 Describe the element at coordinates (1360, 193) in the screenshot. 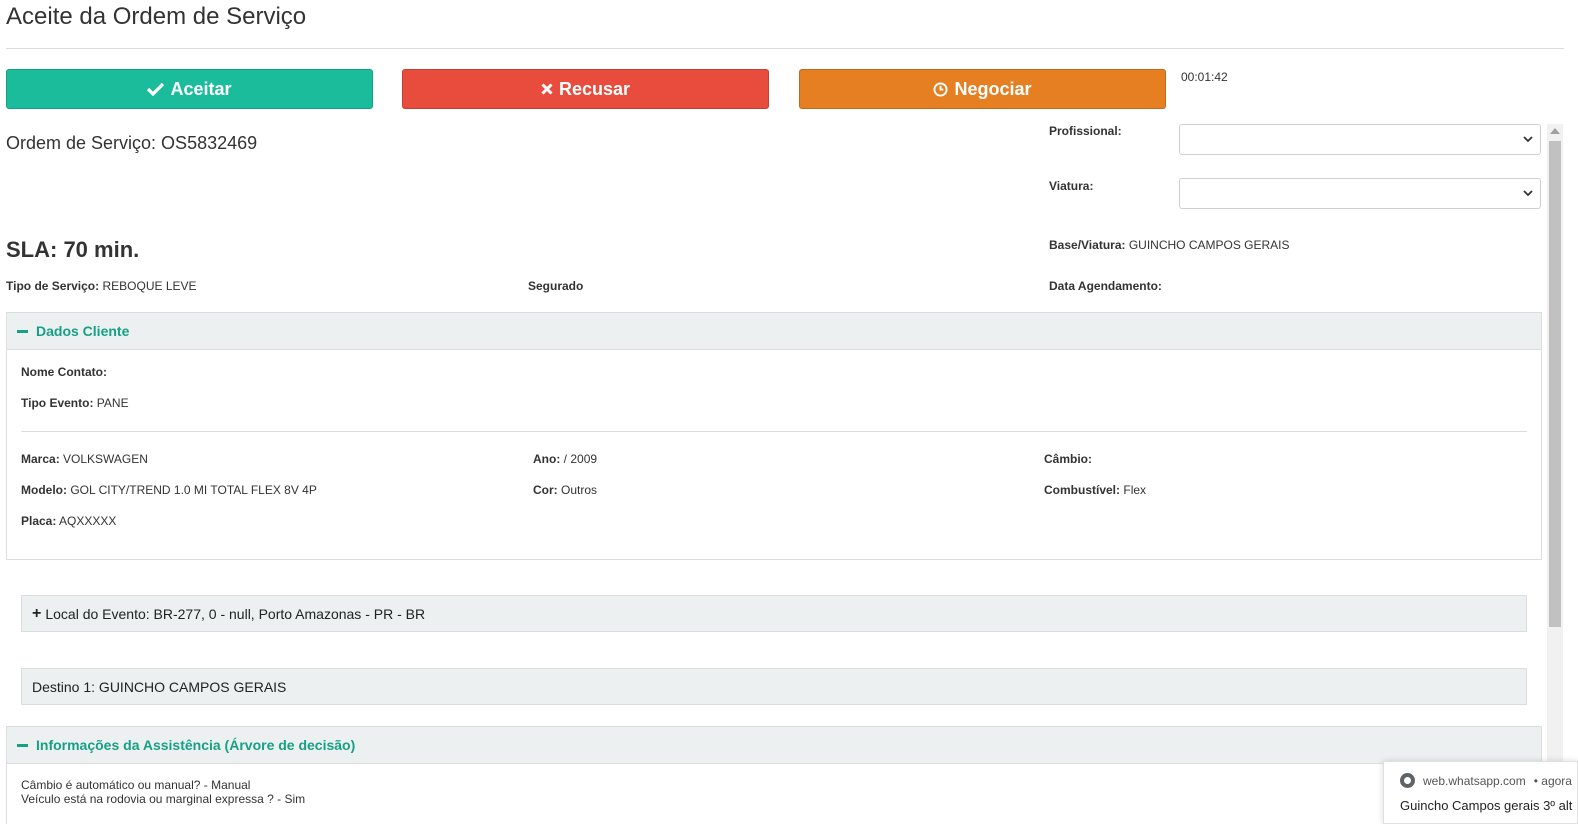

I see `vehicle-select` at that location.